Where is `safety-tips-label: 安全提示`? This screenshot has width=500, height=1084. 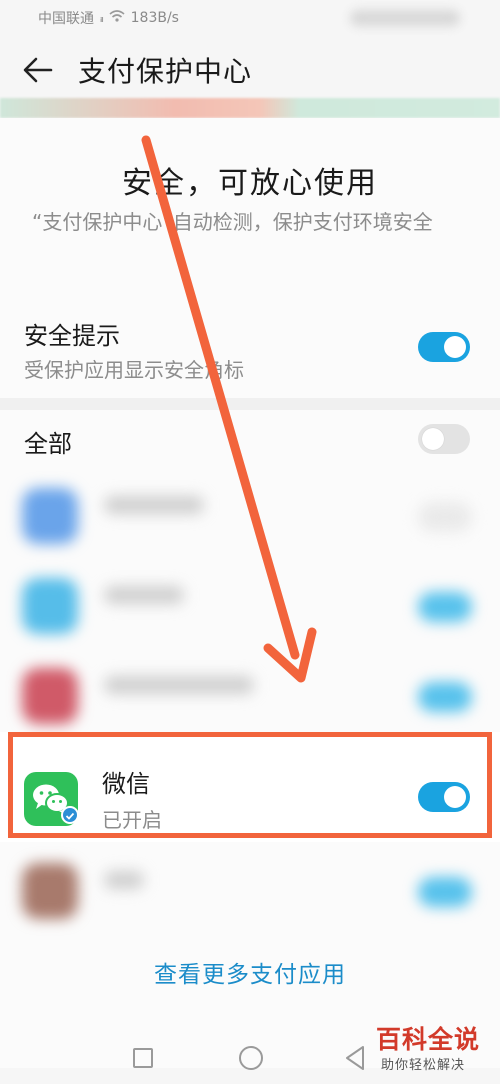 safety-tips-label: 安全提示 is located at coordinates (72, 336).